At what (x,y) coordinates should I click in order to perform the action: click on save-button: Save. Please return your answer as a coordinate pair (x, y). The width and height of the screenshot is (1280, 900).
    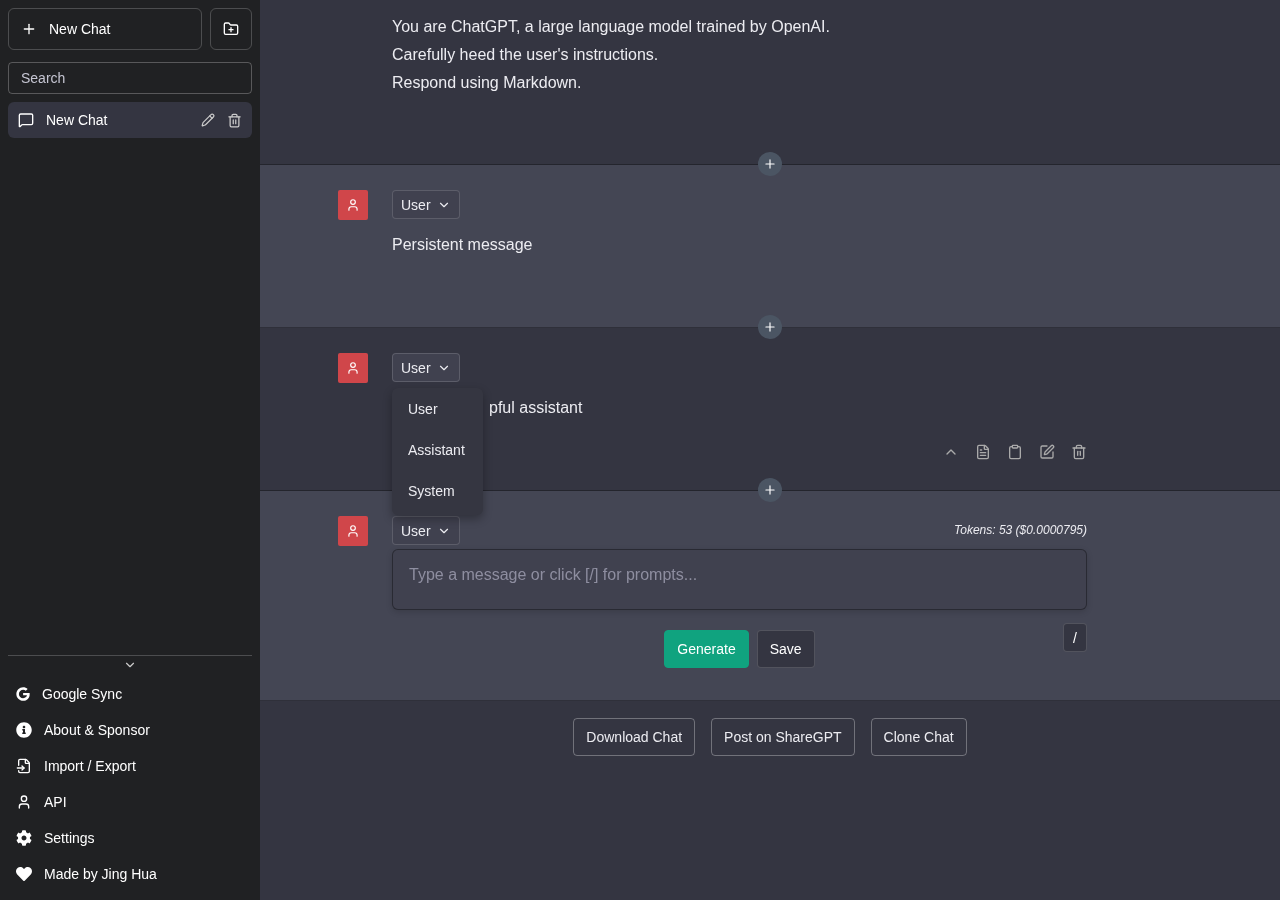
    Looking at the image, I should click on (785, 649).